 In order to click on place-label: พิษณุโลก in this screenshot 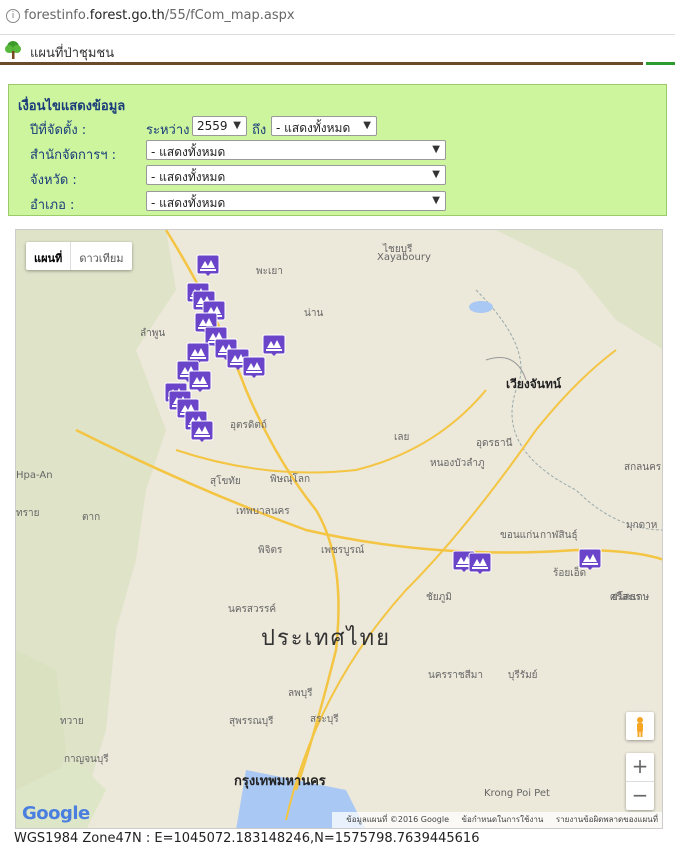, I will do `click(290, 479)`.